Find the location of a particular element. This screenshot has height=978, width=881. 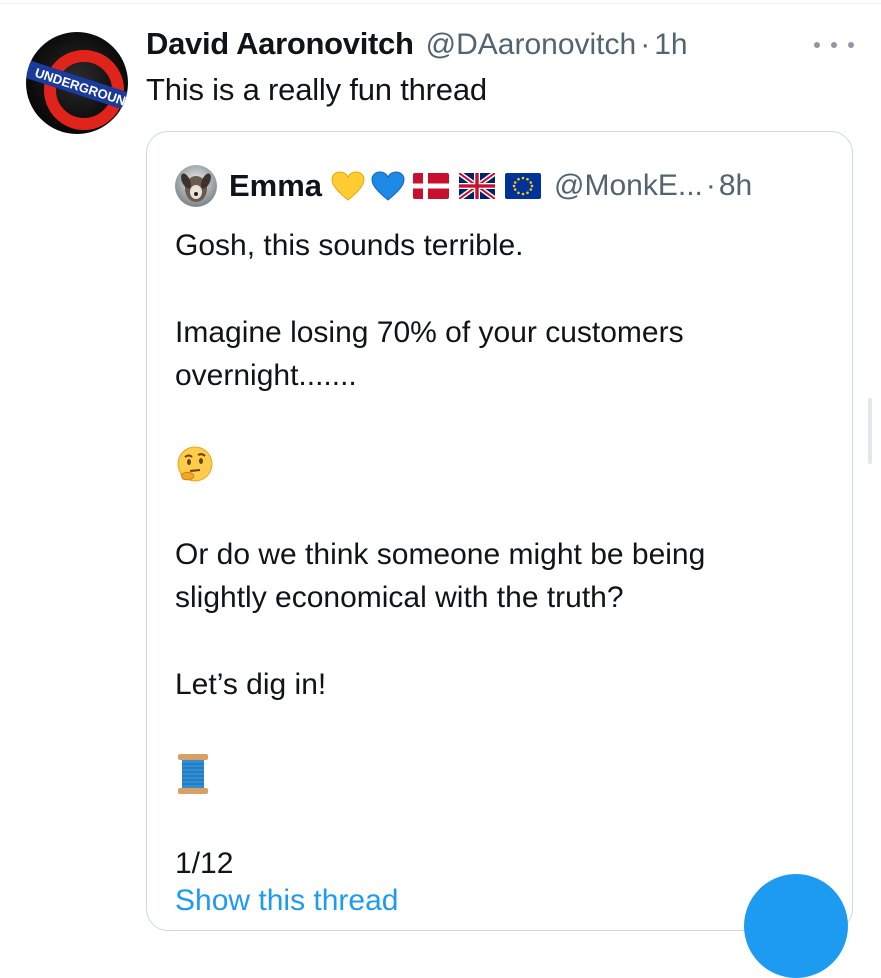

denmark-flag-icon is located at coordinates (431, 186).